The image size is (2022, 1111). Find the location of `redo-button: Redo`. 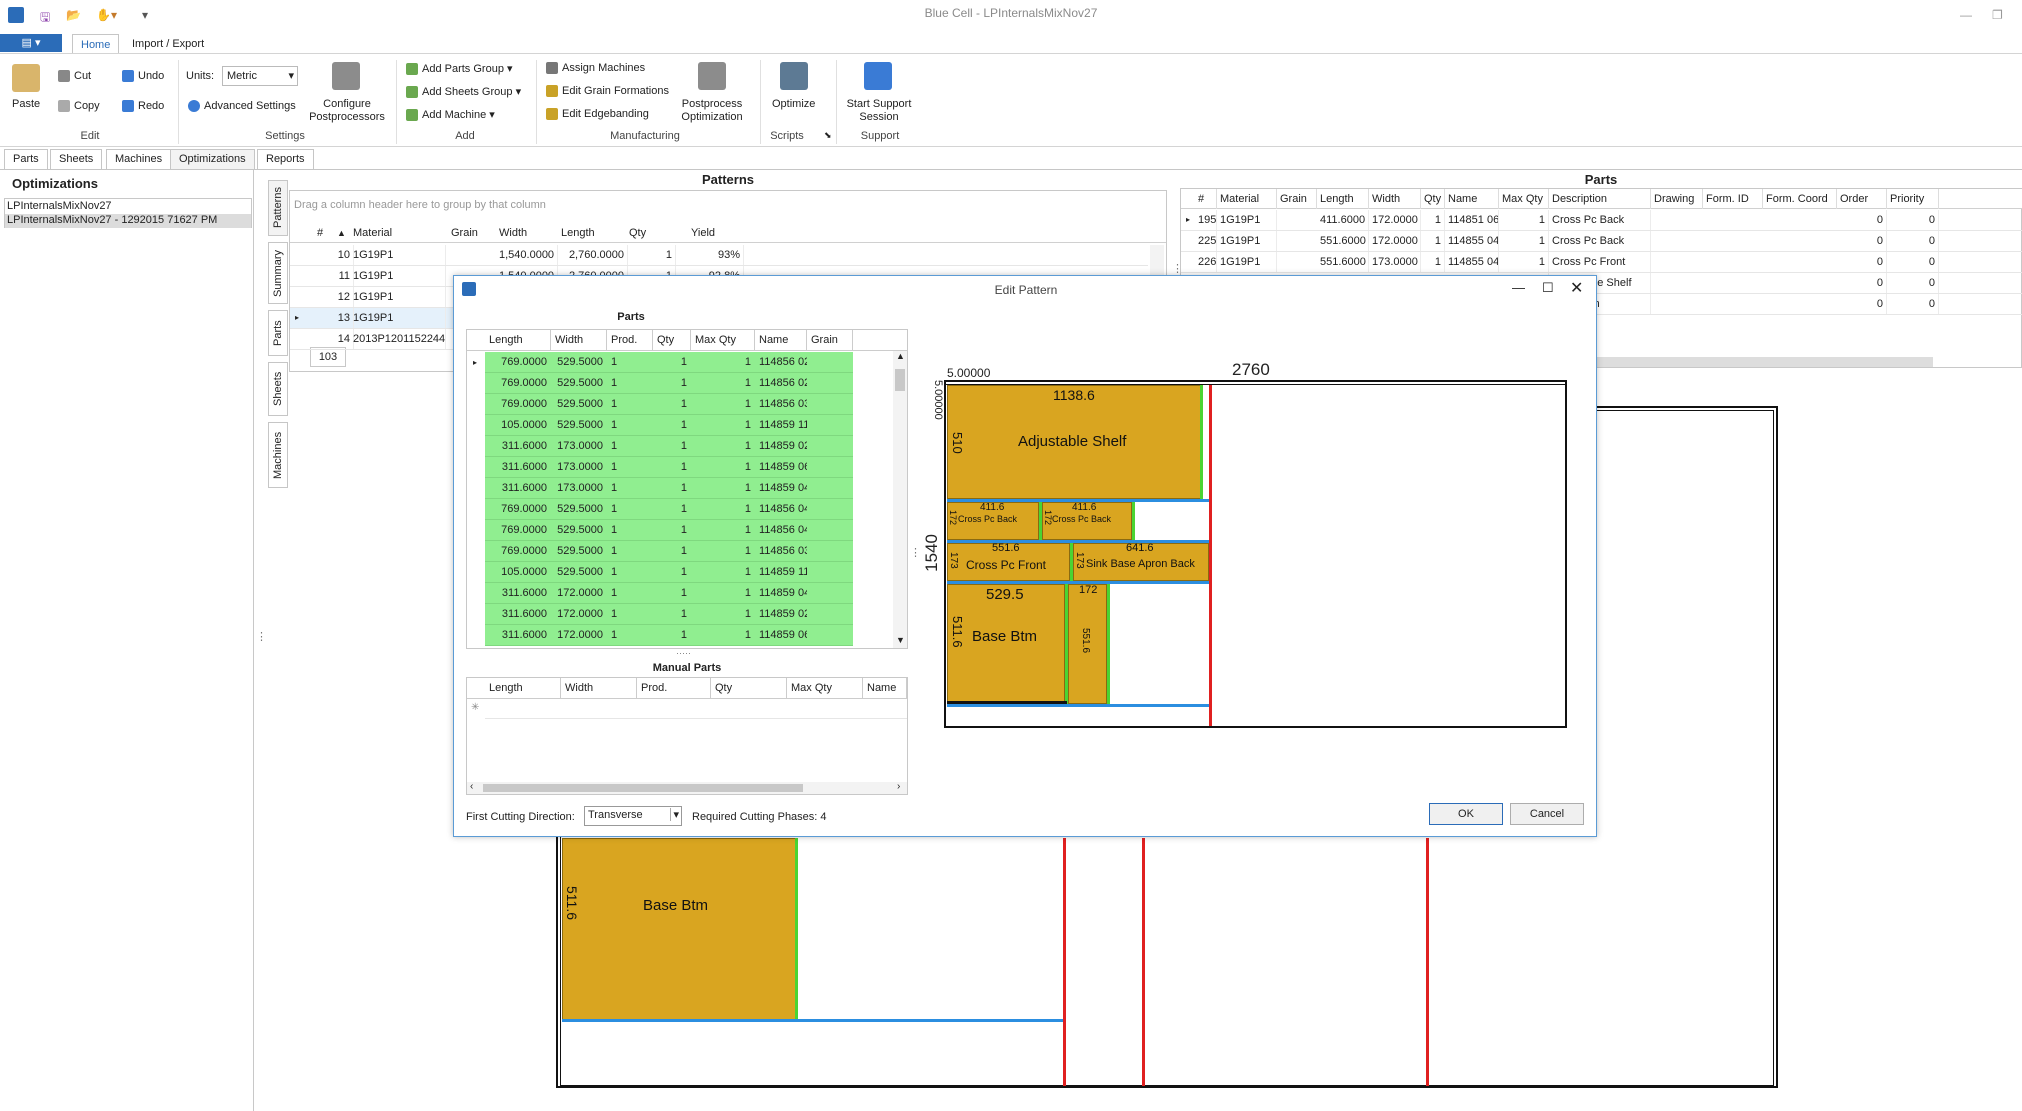

redo-button: Redo is located at coordinates (143, 106).